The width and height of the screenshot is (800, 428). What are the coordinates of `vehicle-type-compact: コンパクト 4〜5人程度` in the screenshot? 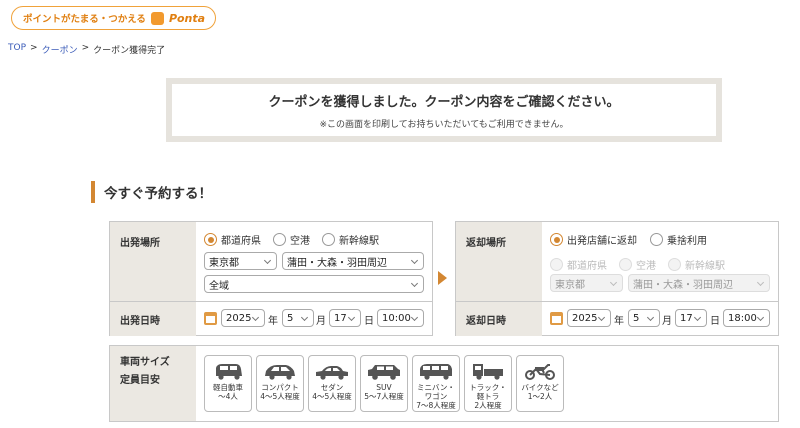 It's located at (280, 383).